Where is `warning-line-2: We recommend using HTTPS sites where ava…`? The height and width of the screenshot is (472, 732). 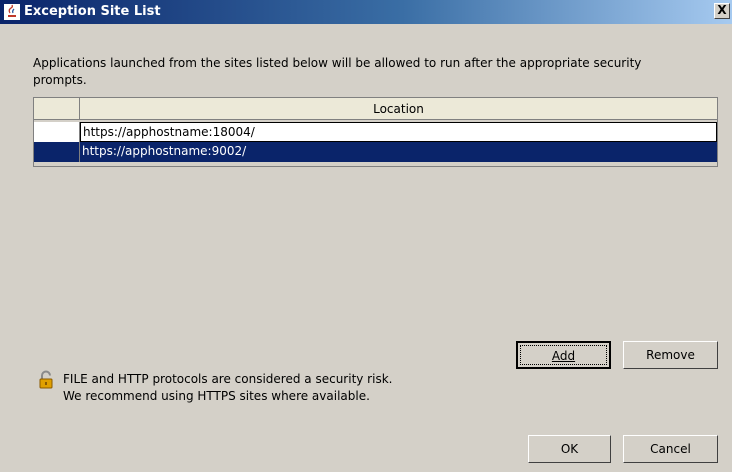
warning-line-2: We recommend using HTTPS sites where ava… is located at coordinates (216, 396).